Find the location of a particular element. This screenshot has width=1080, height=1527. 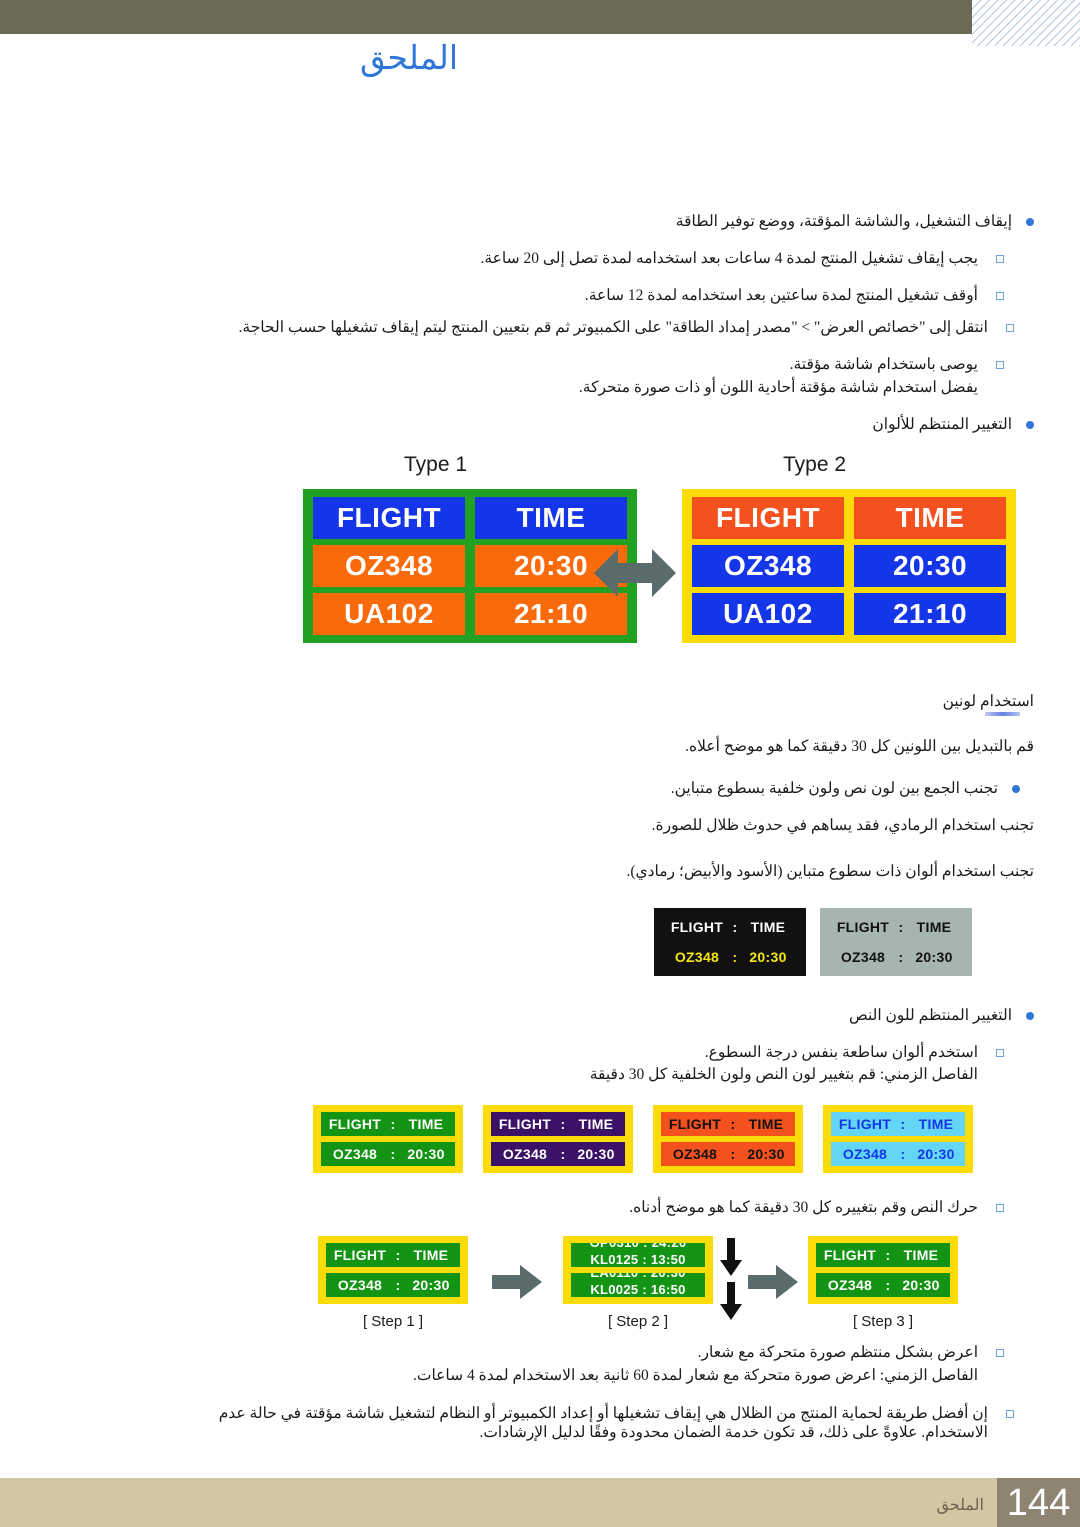

two-color-heading: استخدام لونين is located at coordinates (639, 701).